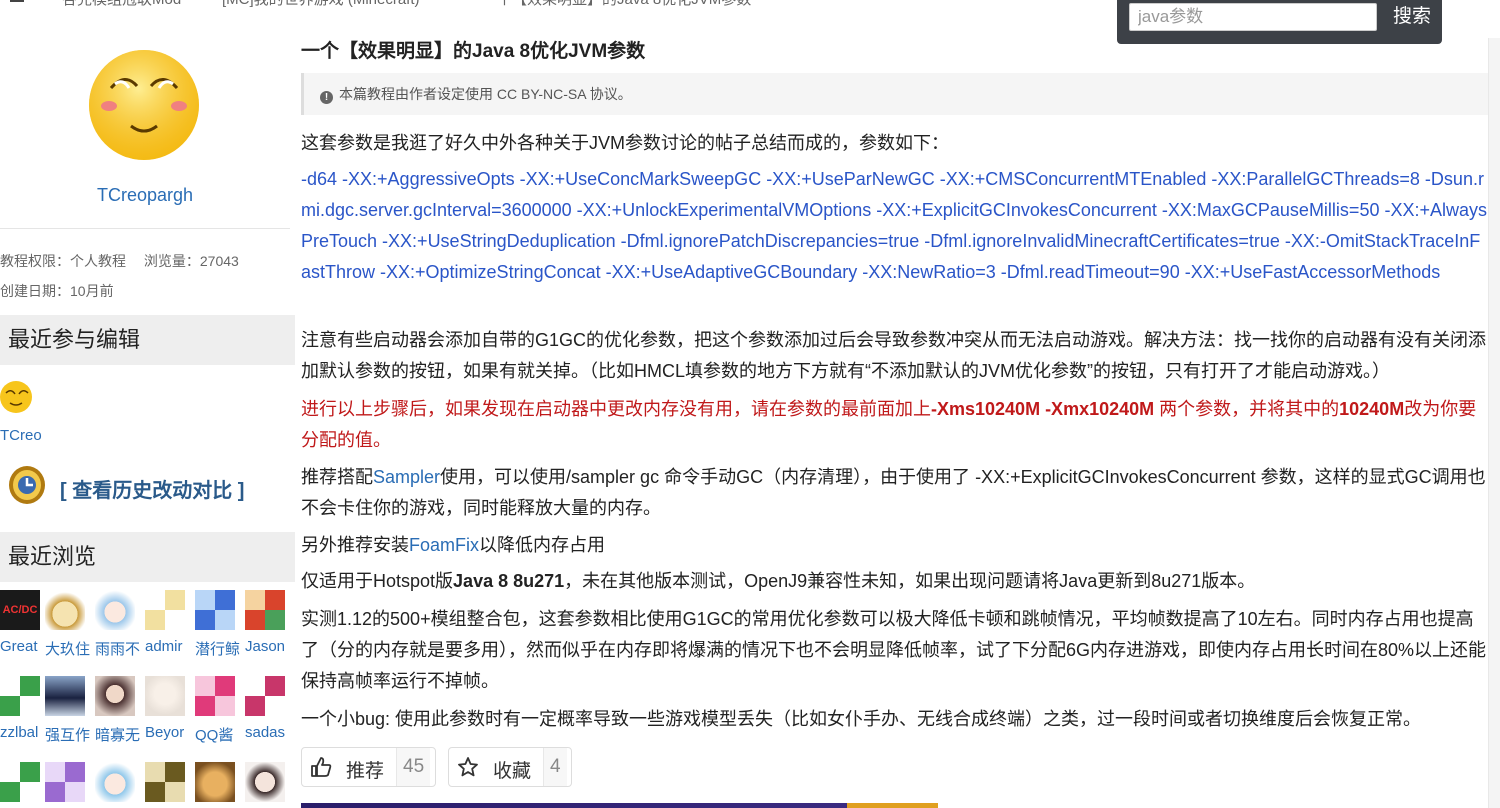  What do you see at coordinates (35, 291) in the screenshot?
I see `created-label: 创建日期：` at bounding box center [35, 291].